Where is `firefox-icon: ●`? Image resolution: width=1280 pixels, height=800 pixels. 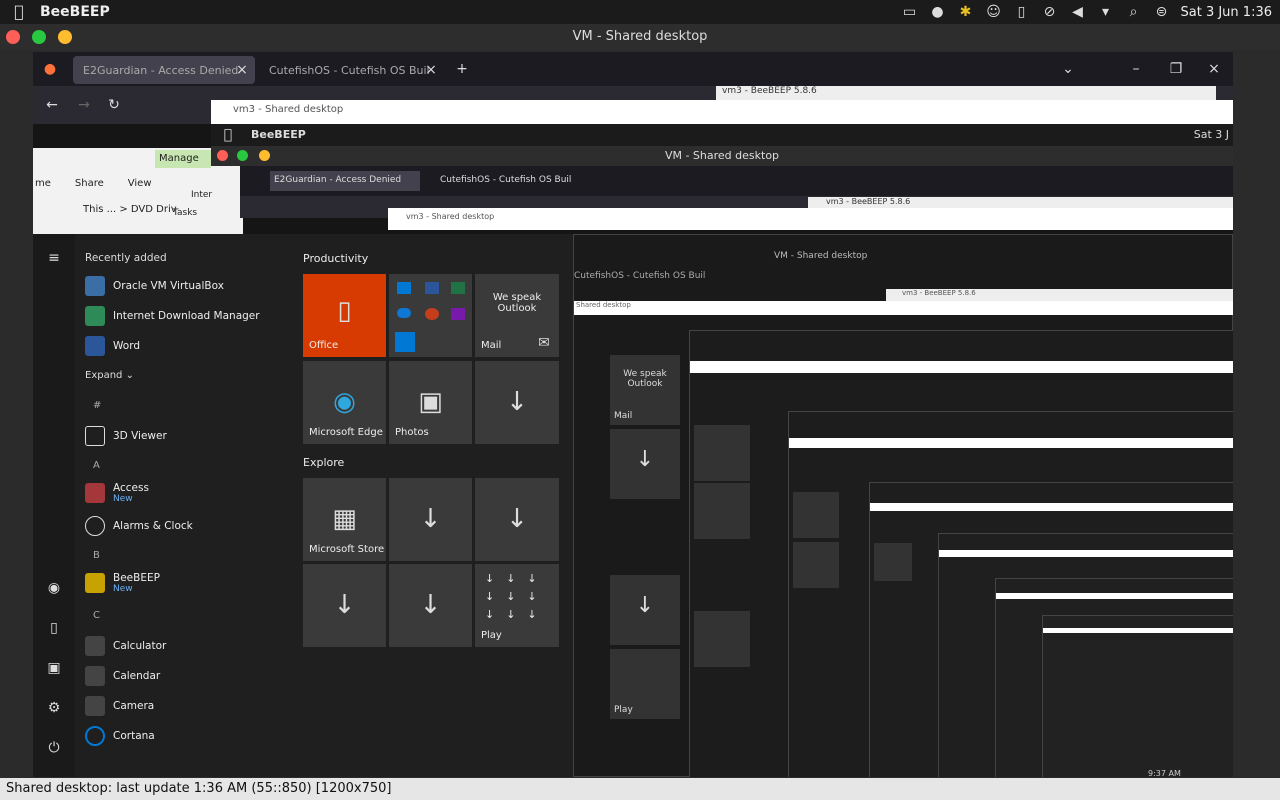 firefox-icon: ● is located at coordinates (50, 69).